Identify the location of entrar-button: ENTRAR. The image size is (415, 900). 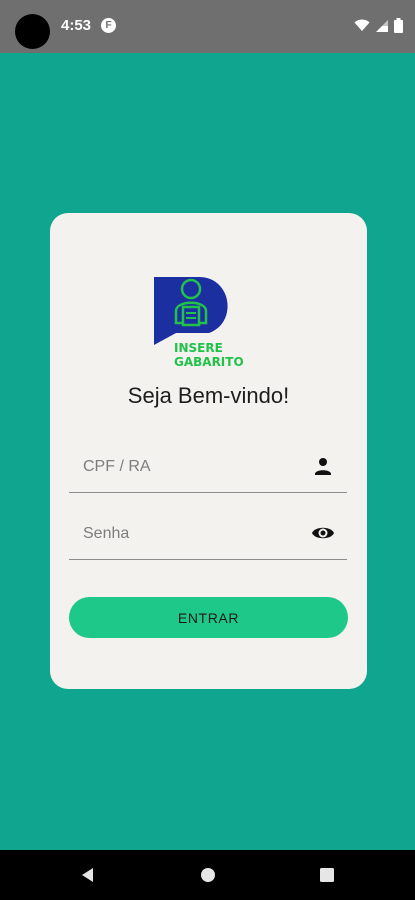
(208, 617).